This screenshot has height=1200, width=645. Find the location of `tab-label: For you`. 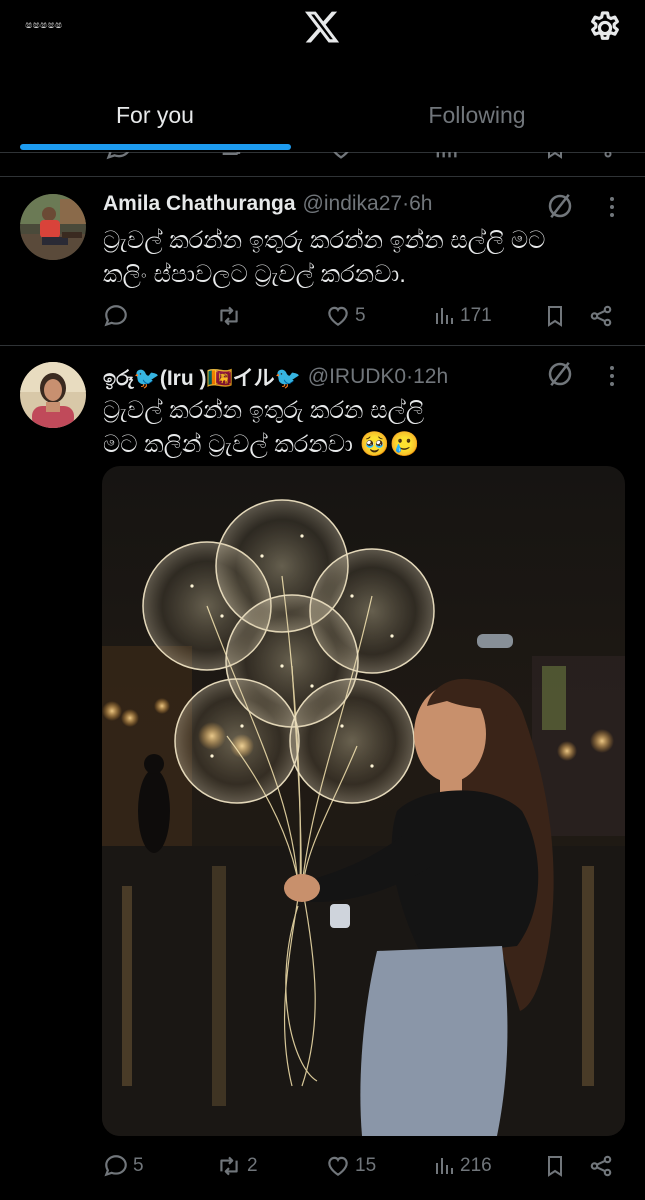

tab-label: For you is located at coordinates (155, 115).